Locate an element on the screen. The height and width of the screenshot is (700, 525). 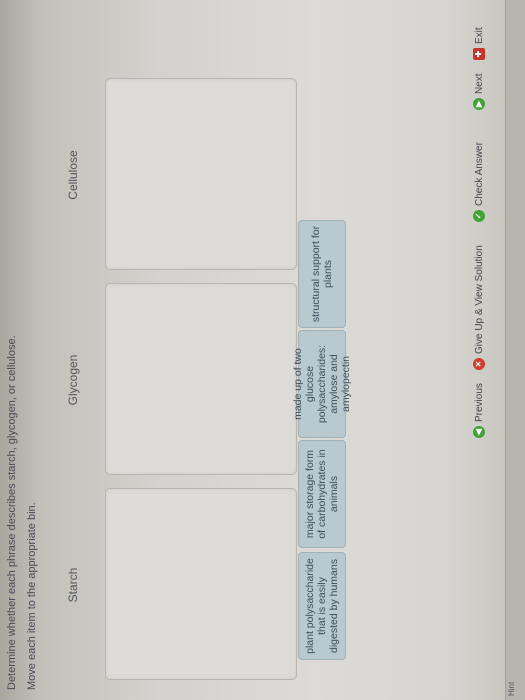
bin-label-glycogen: Glycogen is located at coordinates (73, 380).